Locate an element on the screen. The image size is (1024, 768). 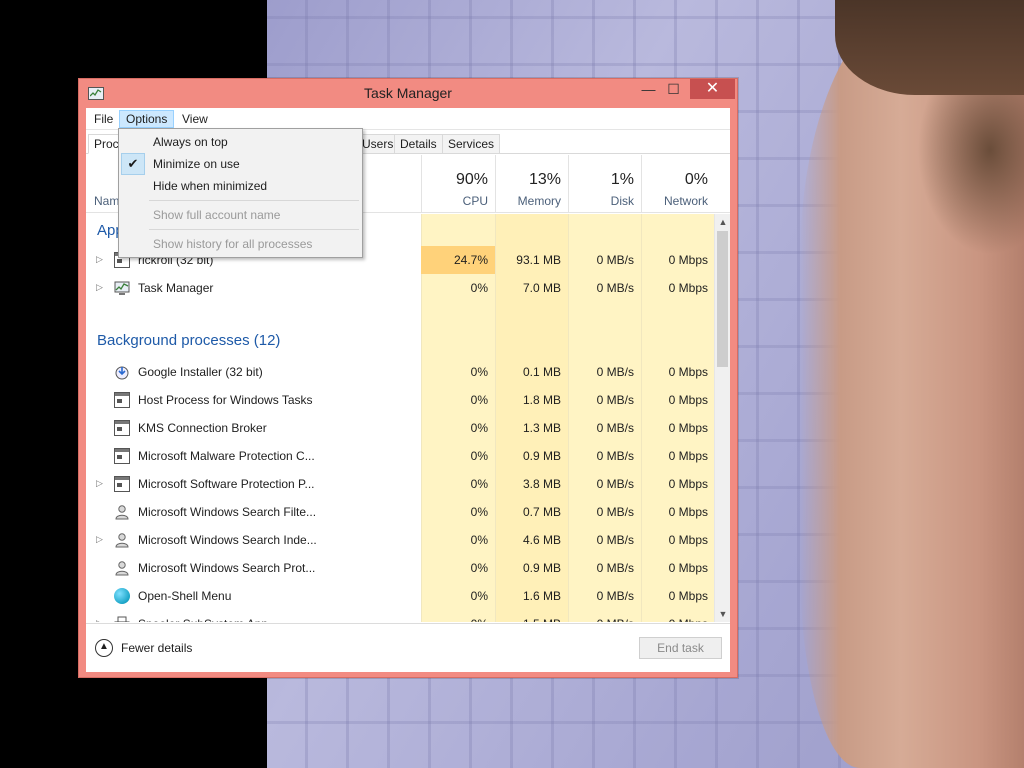
process-name: Task Manager is located at coordinates (176, 288).